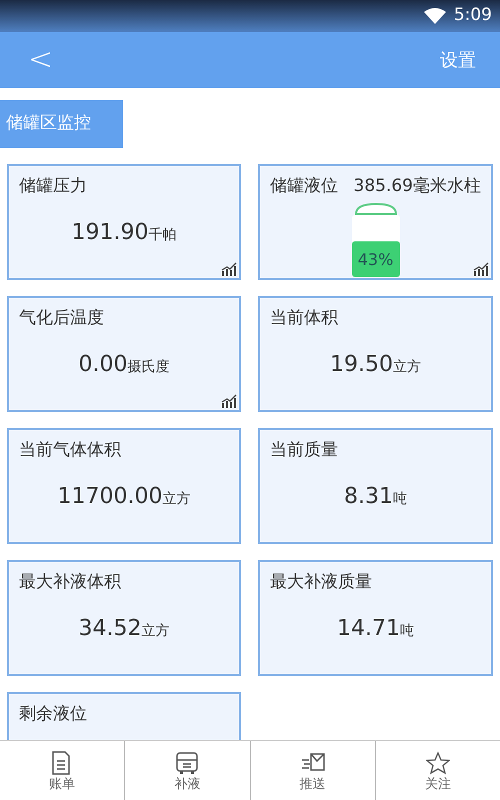 Image resolution: width=500 pixels, height=800 pixels. What do you see at coordinates (304, 186) in the screenshot?
I see `metric-label: 储罐液位` at bounding box center [304, 186].